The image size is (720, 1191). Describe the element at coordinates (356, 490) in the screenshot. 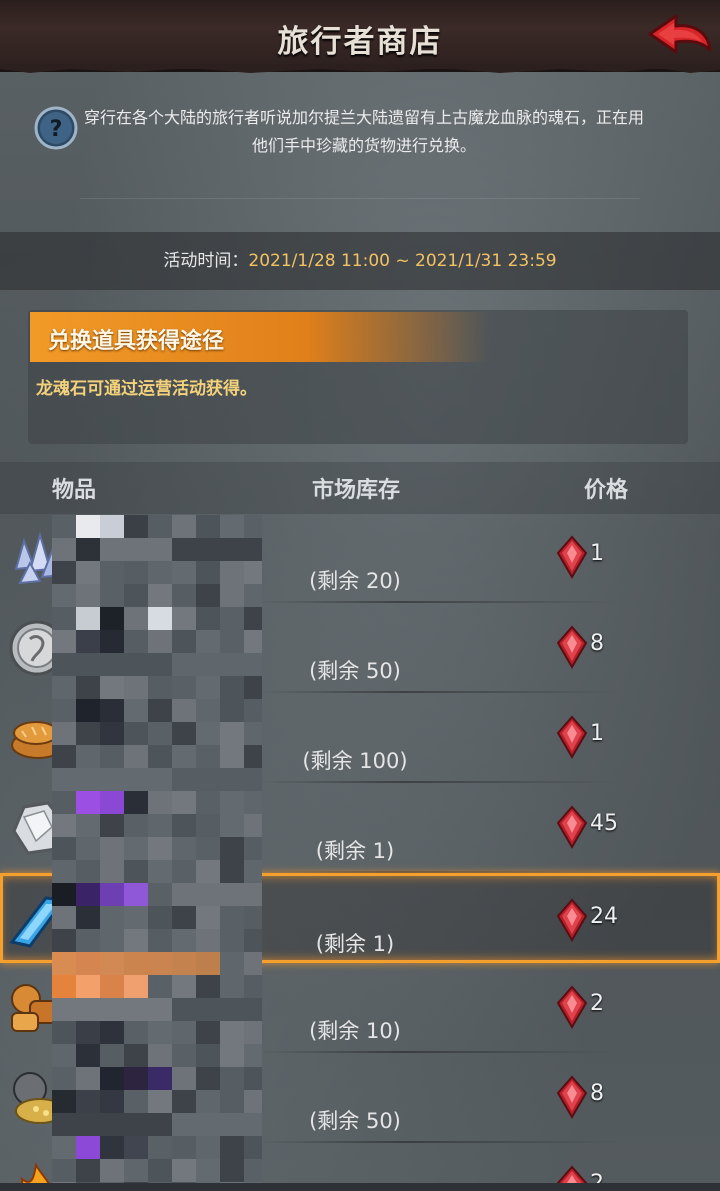

I see `column-stock: 市场库存` at that location.